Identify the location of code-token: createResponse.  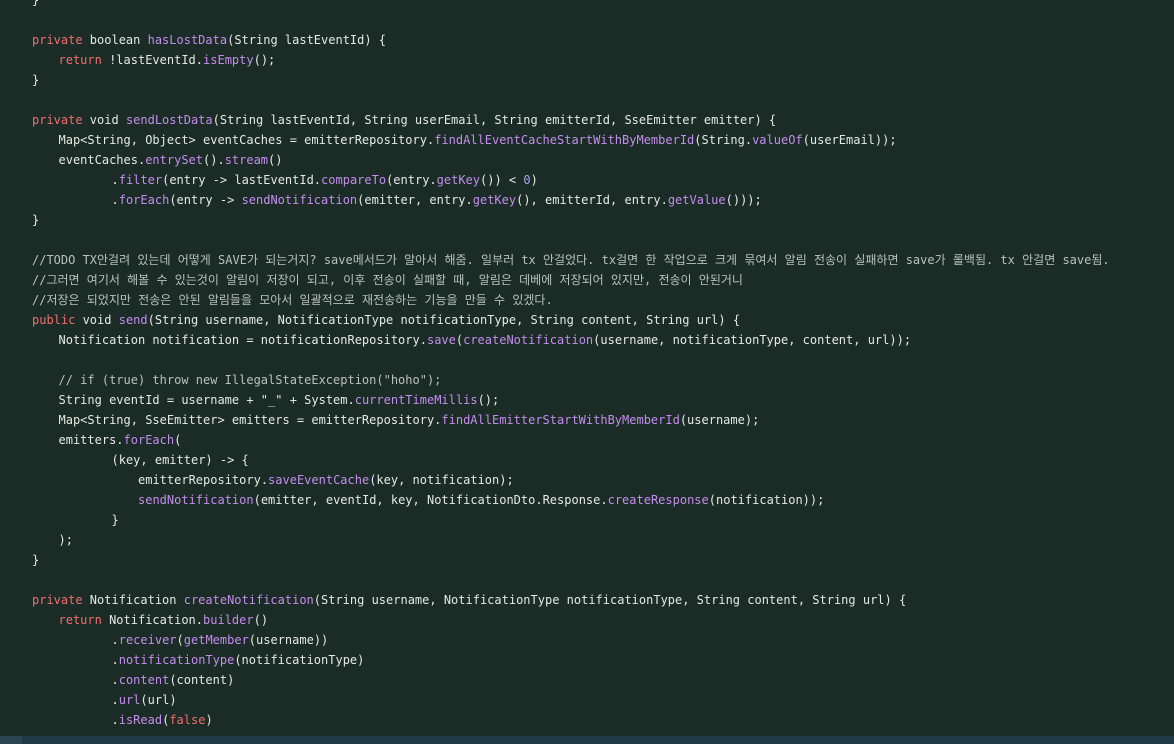
(658, 500).